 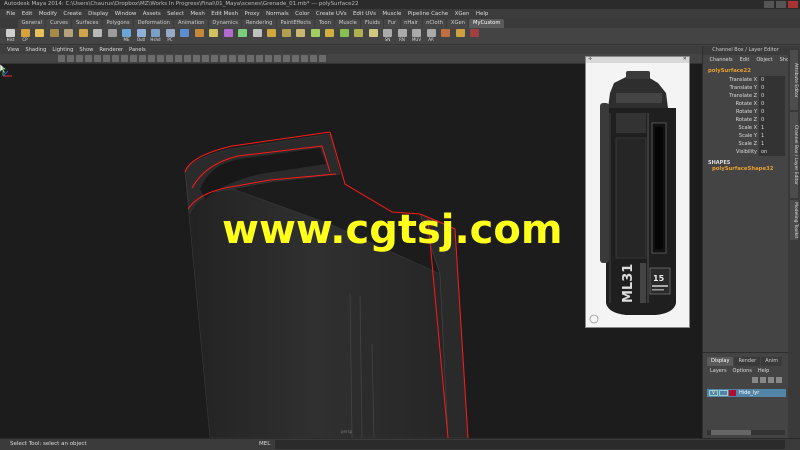 What do you see at coordinates (62, 50) in the screenshot?
I see `panel-menu-lighting: Lighting` at bounding box center [62, 50].